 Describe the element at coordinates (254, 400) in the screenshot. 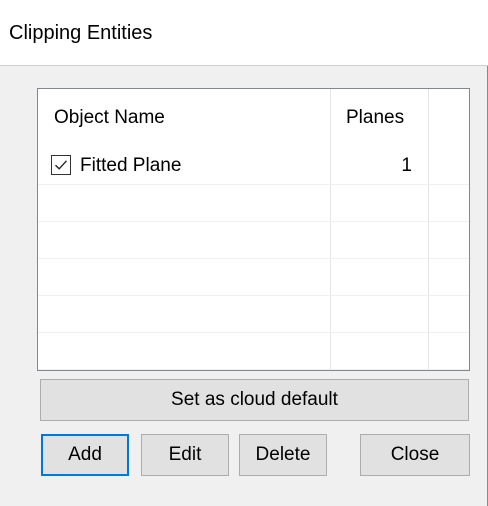

I see `set-as-cloud-default-button: Set as cloud default` at that location.